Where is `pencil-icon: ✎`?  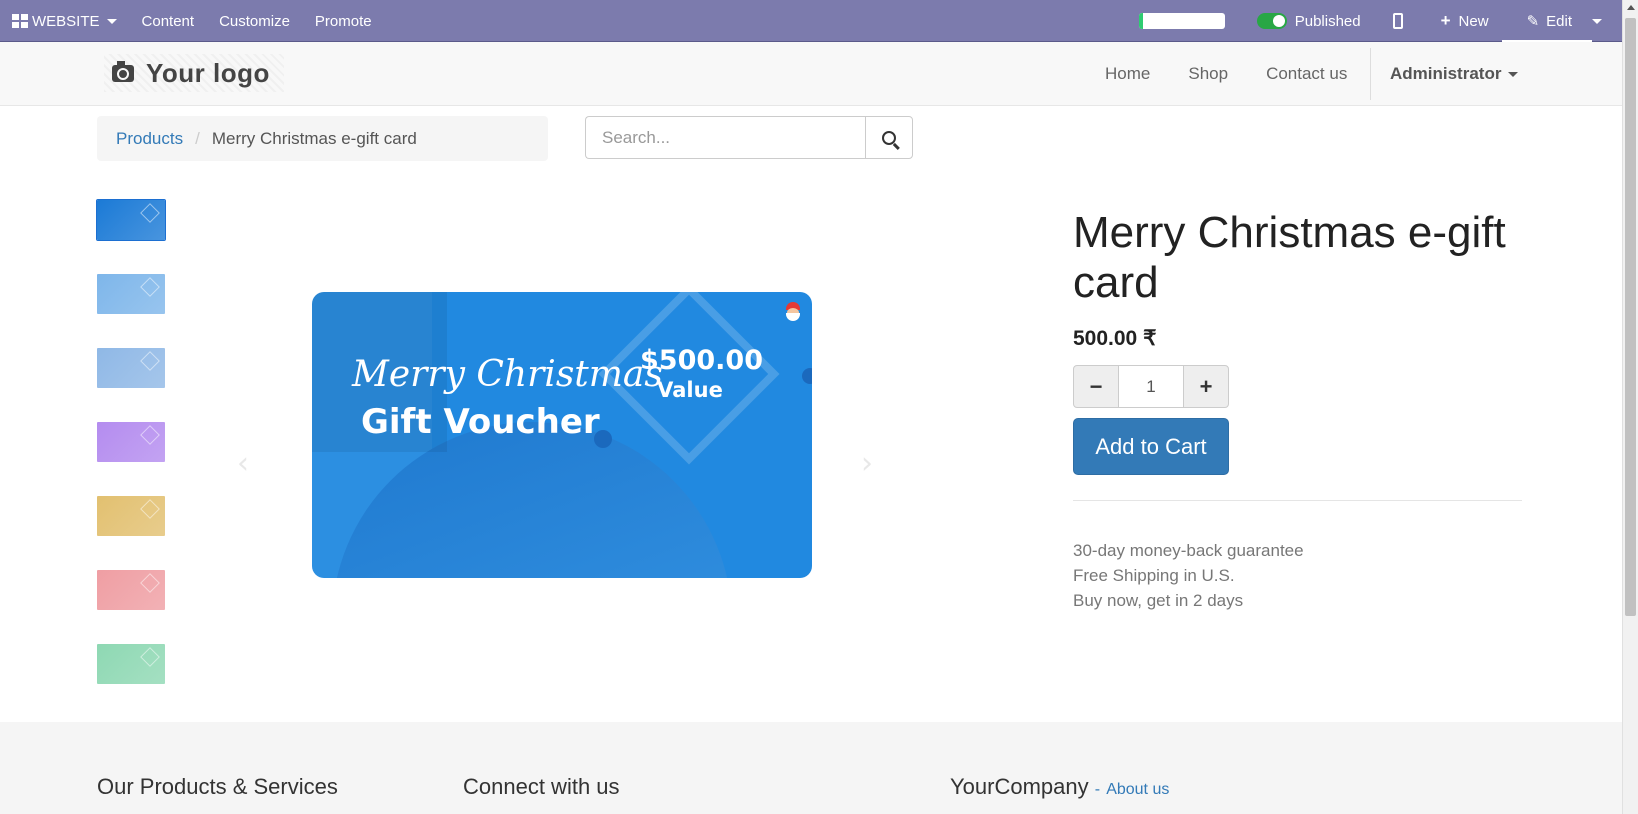
pencil-icon: ✎ is located at coordinates (1533, 21).